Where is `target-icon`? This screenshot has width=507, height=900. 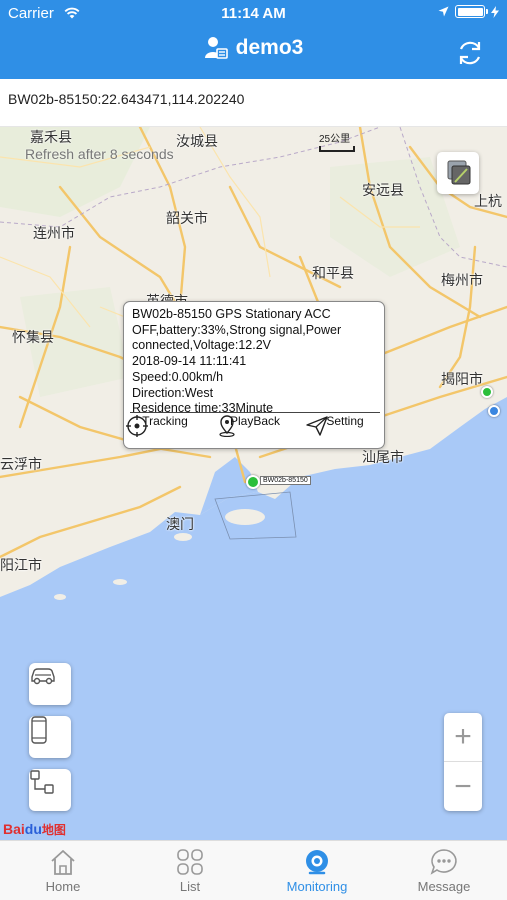 target-icon is located at coordinates (137, 426).